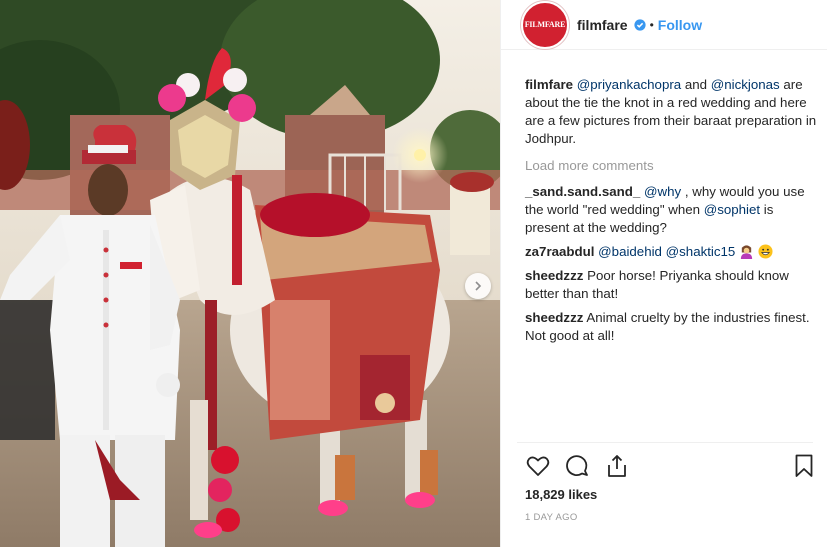 This screenshot has height=547, width=827. I want to click on post-timestamp: 1 DAY AGO, so click(551, 517).